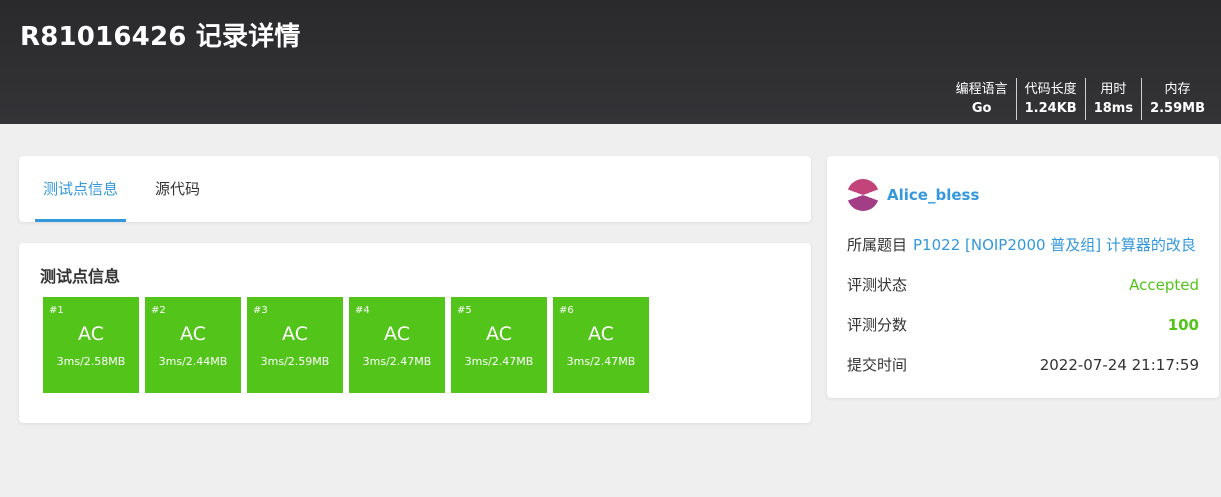 The height and width of the screenshot is (497, 1221). I want to click on username-link: Alice_bless, so click(933, 195).